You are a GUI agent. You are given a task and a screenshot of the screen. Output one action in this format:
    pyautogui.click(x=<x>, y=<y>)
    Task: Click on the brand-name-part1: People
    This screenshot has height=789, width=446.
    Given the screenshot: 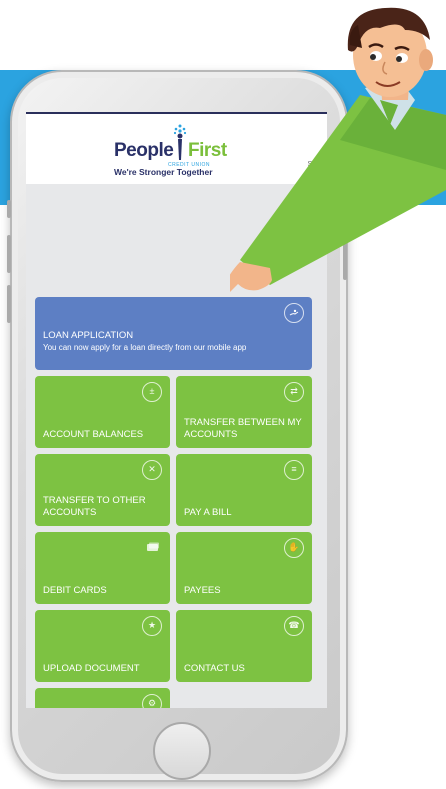 What is the action you would take?
    pyautogui.click(x=144, y=150)
    